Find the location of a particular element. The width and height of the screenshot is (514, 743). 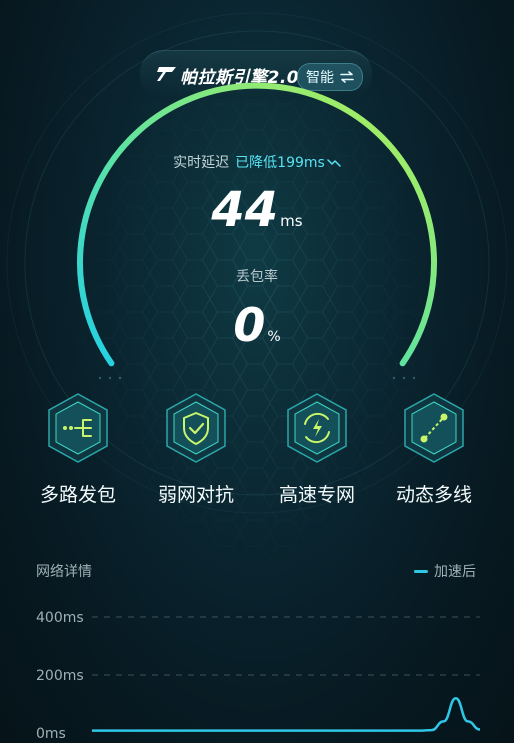

latency-reduced-text: 已降低199ms is located at coordinates (280, 163).